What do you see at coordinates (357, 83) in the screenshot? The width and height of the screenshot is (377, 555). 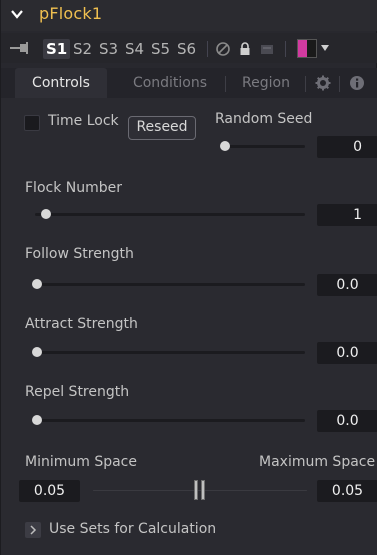 I see `info-icon` at bounding box center [357, 83].